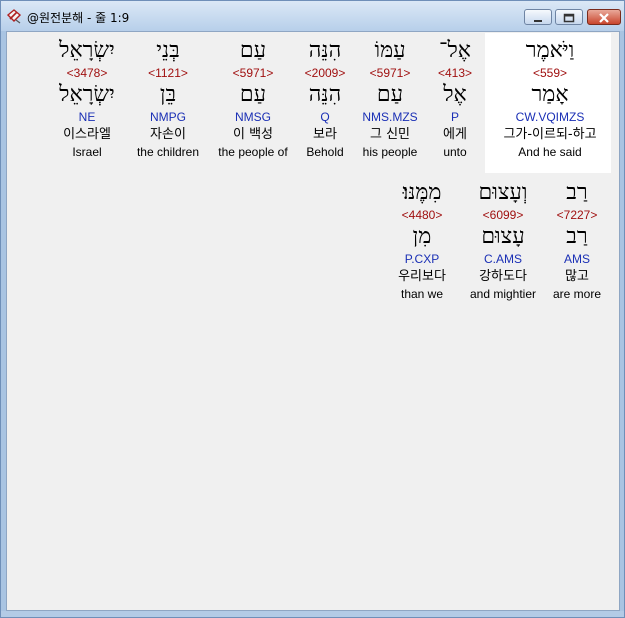 The height and width of the screenshot is (618, 625). I want to click on minimize-icon, so click(538, 17).